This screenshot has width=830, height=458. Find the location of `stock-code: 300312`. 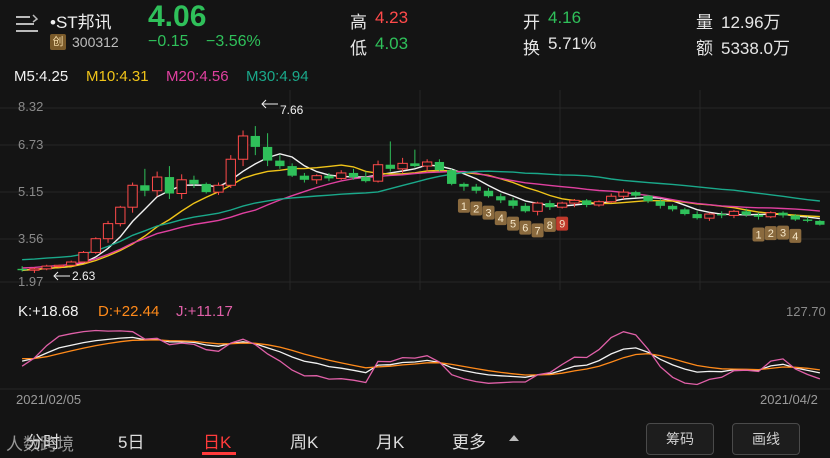

stock-code: 300312 is located at coordinates (95, 42).